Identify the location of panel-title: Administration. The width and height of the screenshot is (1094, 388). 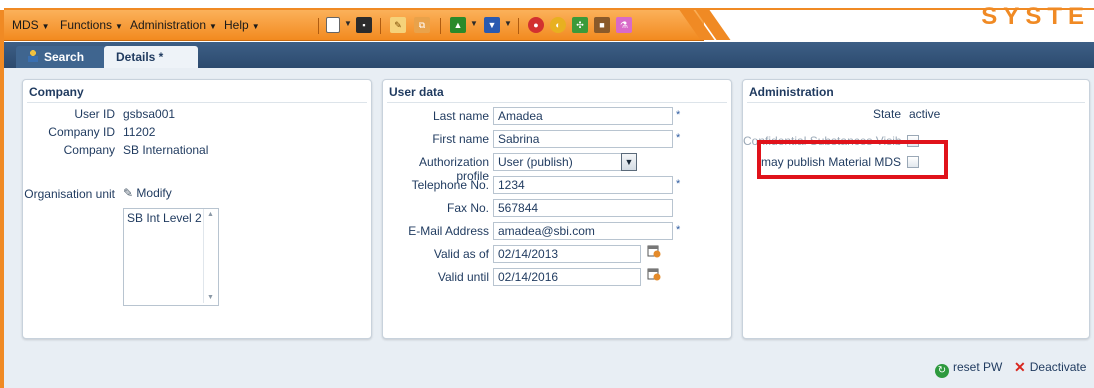
(791, 92).